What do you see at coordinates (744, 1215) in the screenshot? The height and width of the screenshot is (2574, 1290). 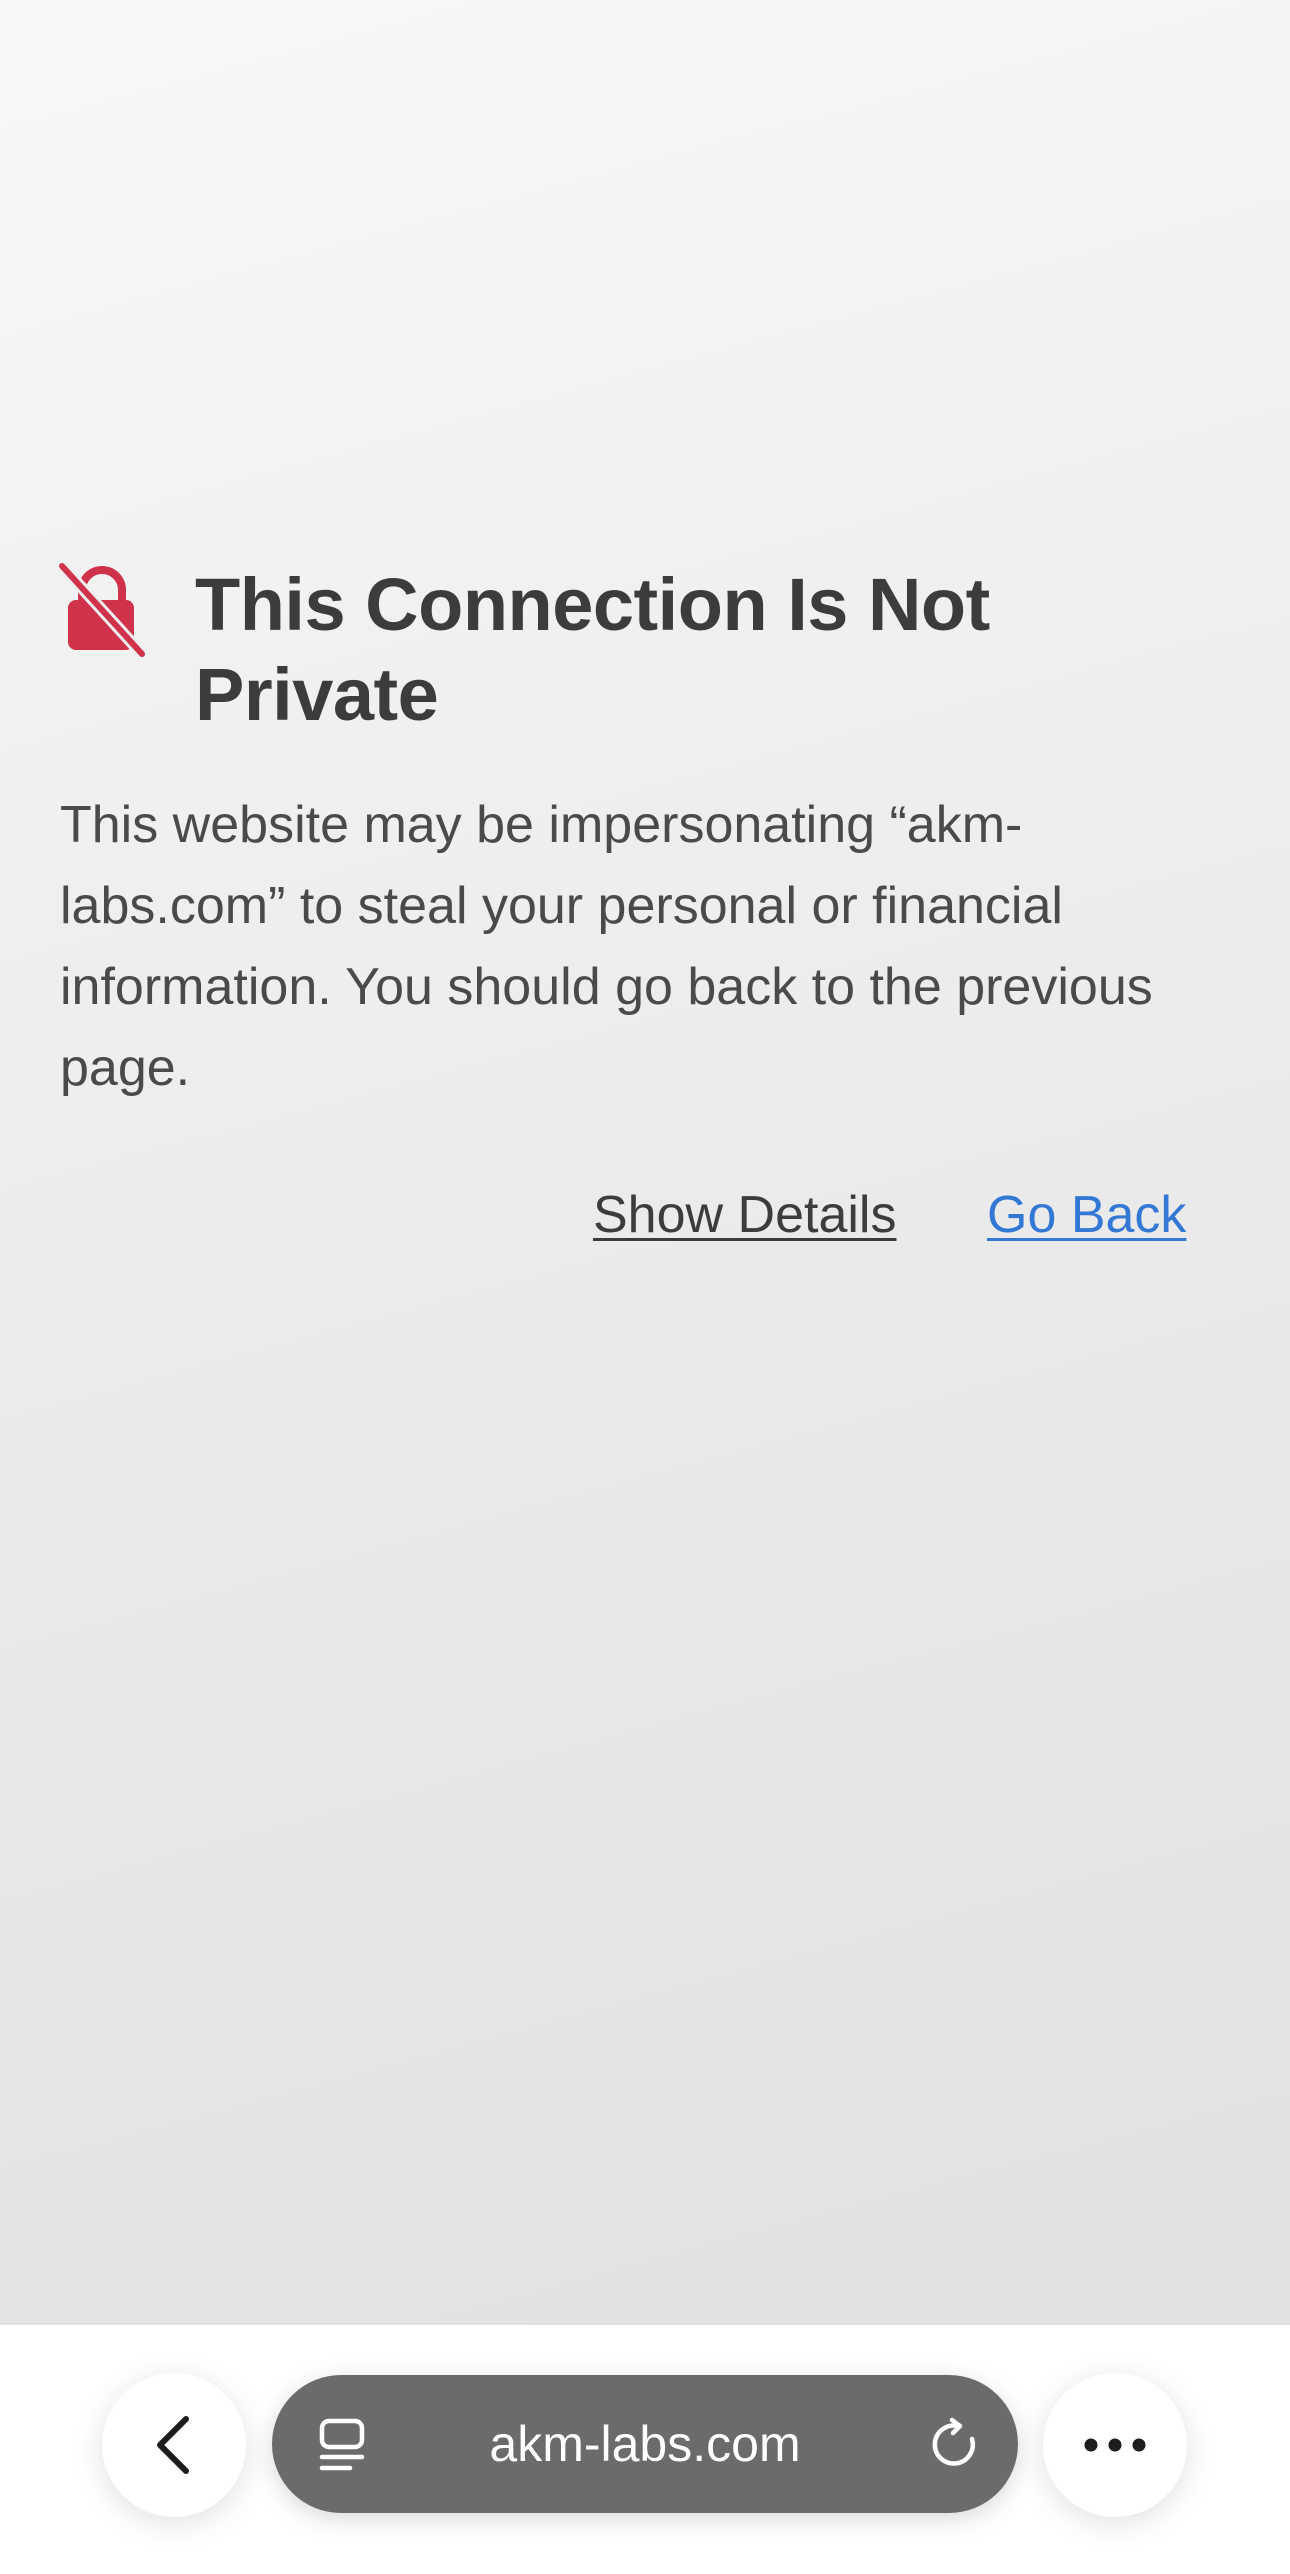 I see `show-details-link: Show Details` at bounding box center [744, 1215].